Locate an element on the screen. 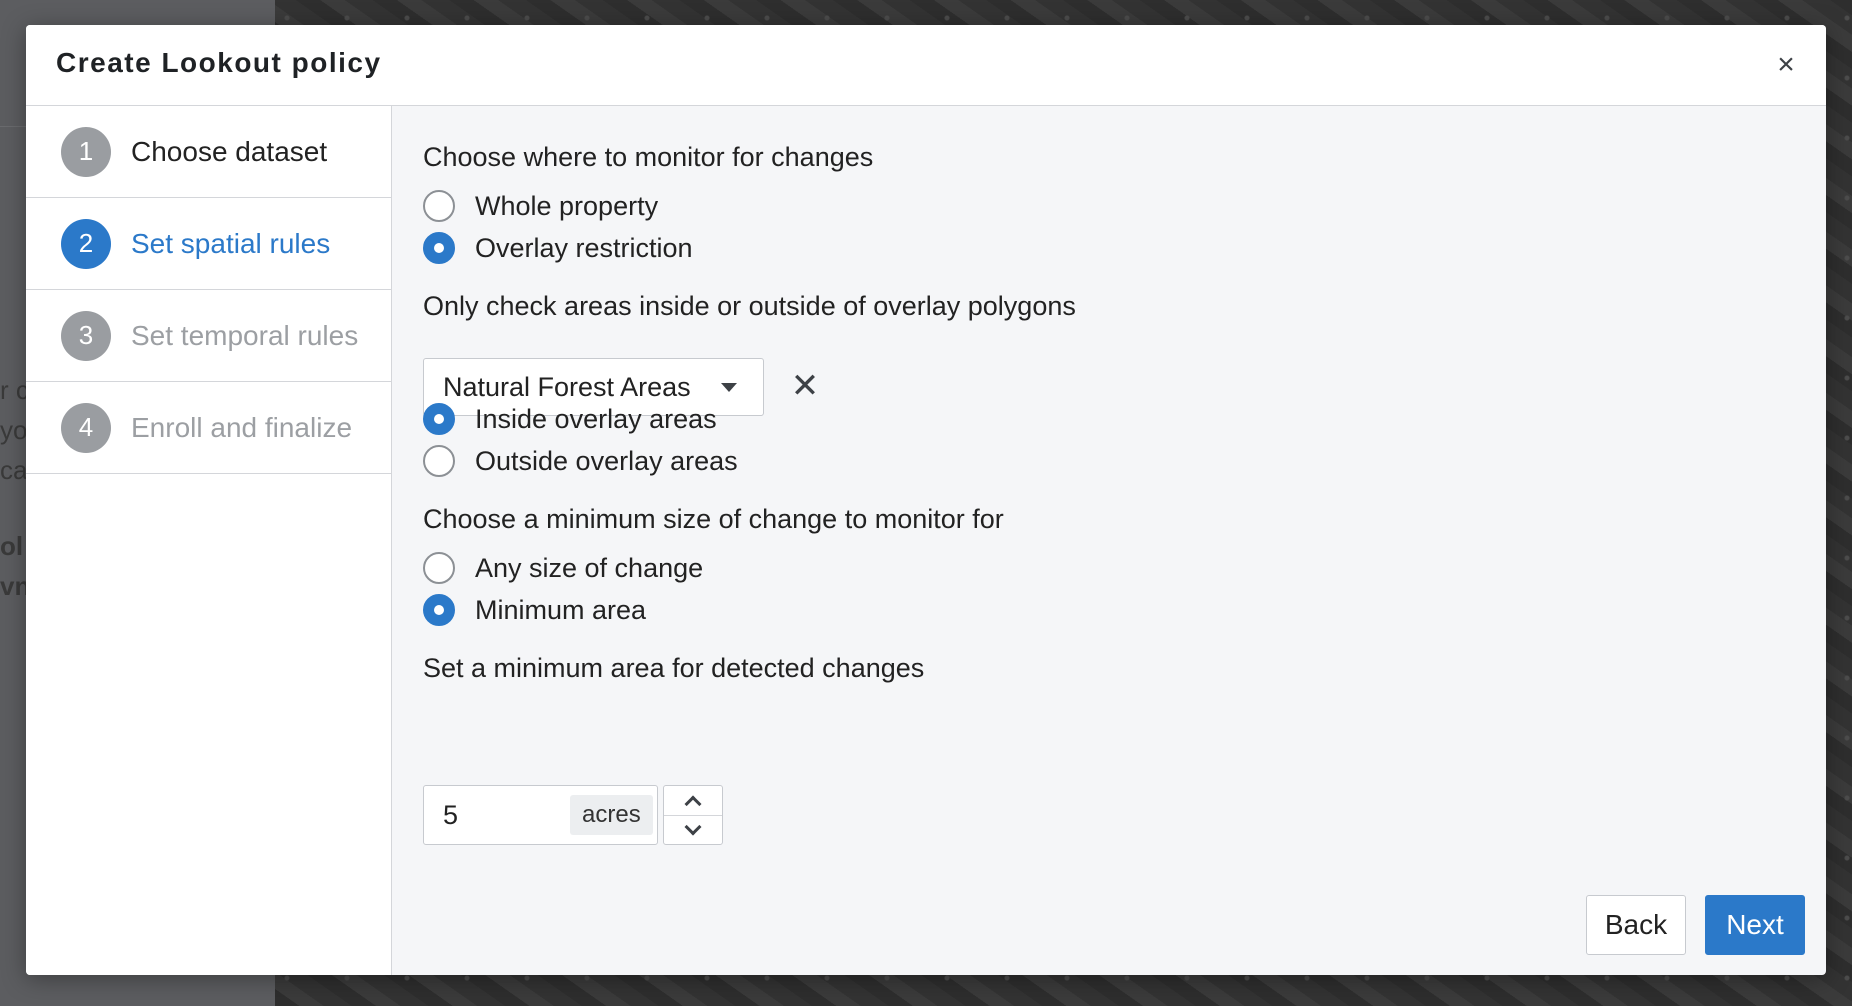  overlay-select-value: Natural Forest Areas is located at coordinates (567, 386).